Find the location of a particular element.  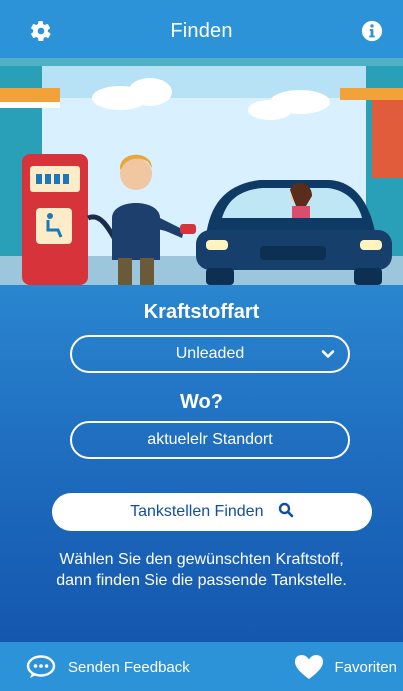

page-title: Finden is located at coordinates (201, 31).